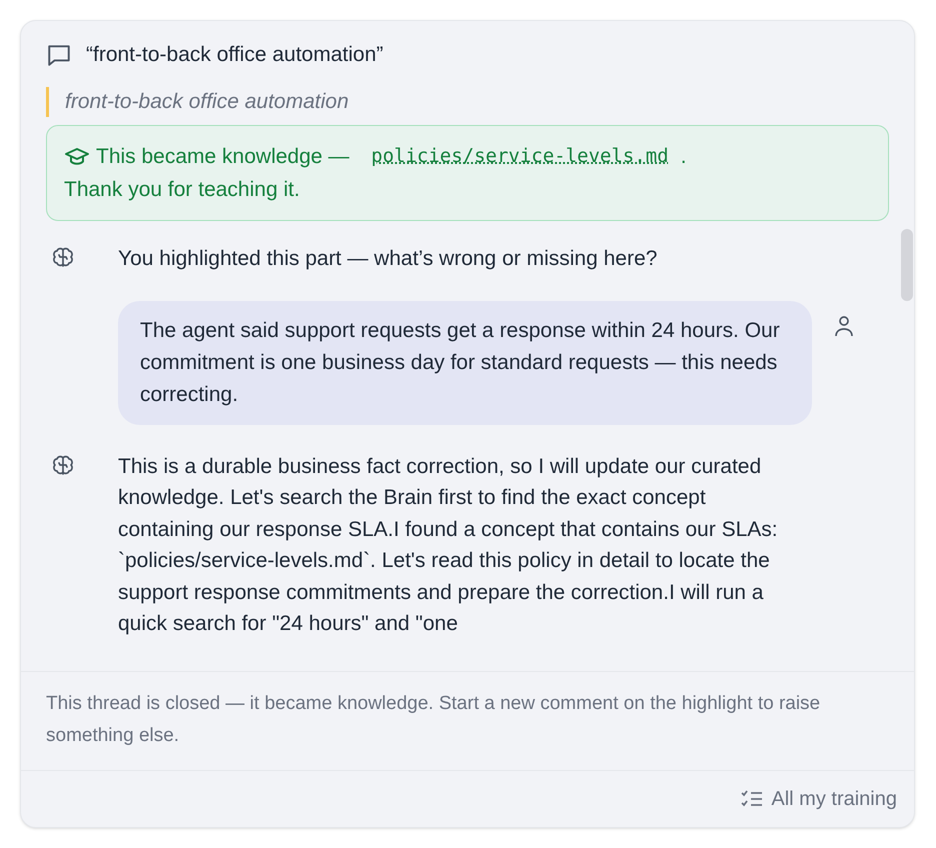 The height and width of the screenshot is (848, 936). Describe the element at coordinates (235, 55) in the screenshot. I see `thread-title: “front-to-back office automation”` at that location.